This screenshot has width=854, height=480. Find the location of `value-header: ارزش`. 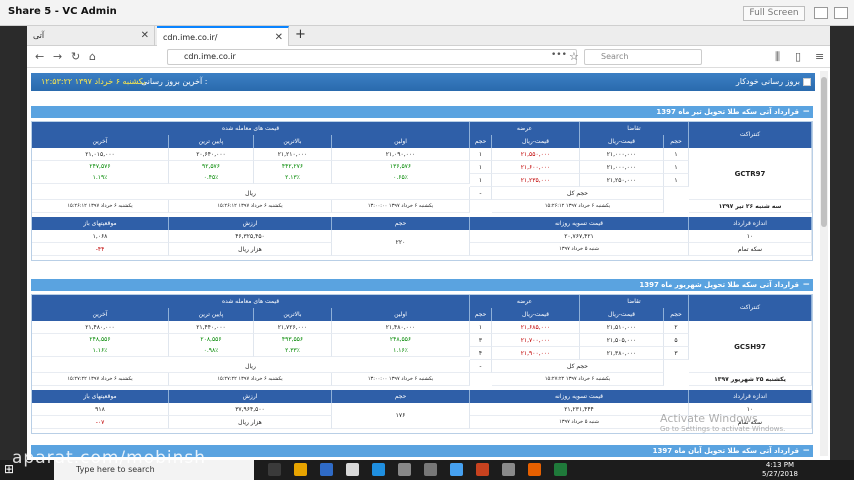

value-header: ارزش is located at coordinates (250, 396).